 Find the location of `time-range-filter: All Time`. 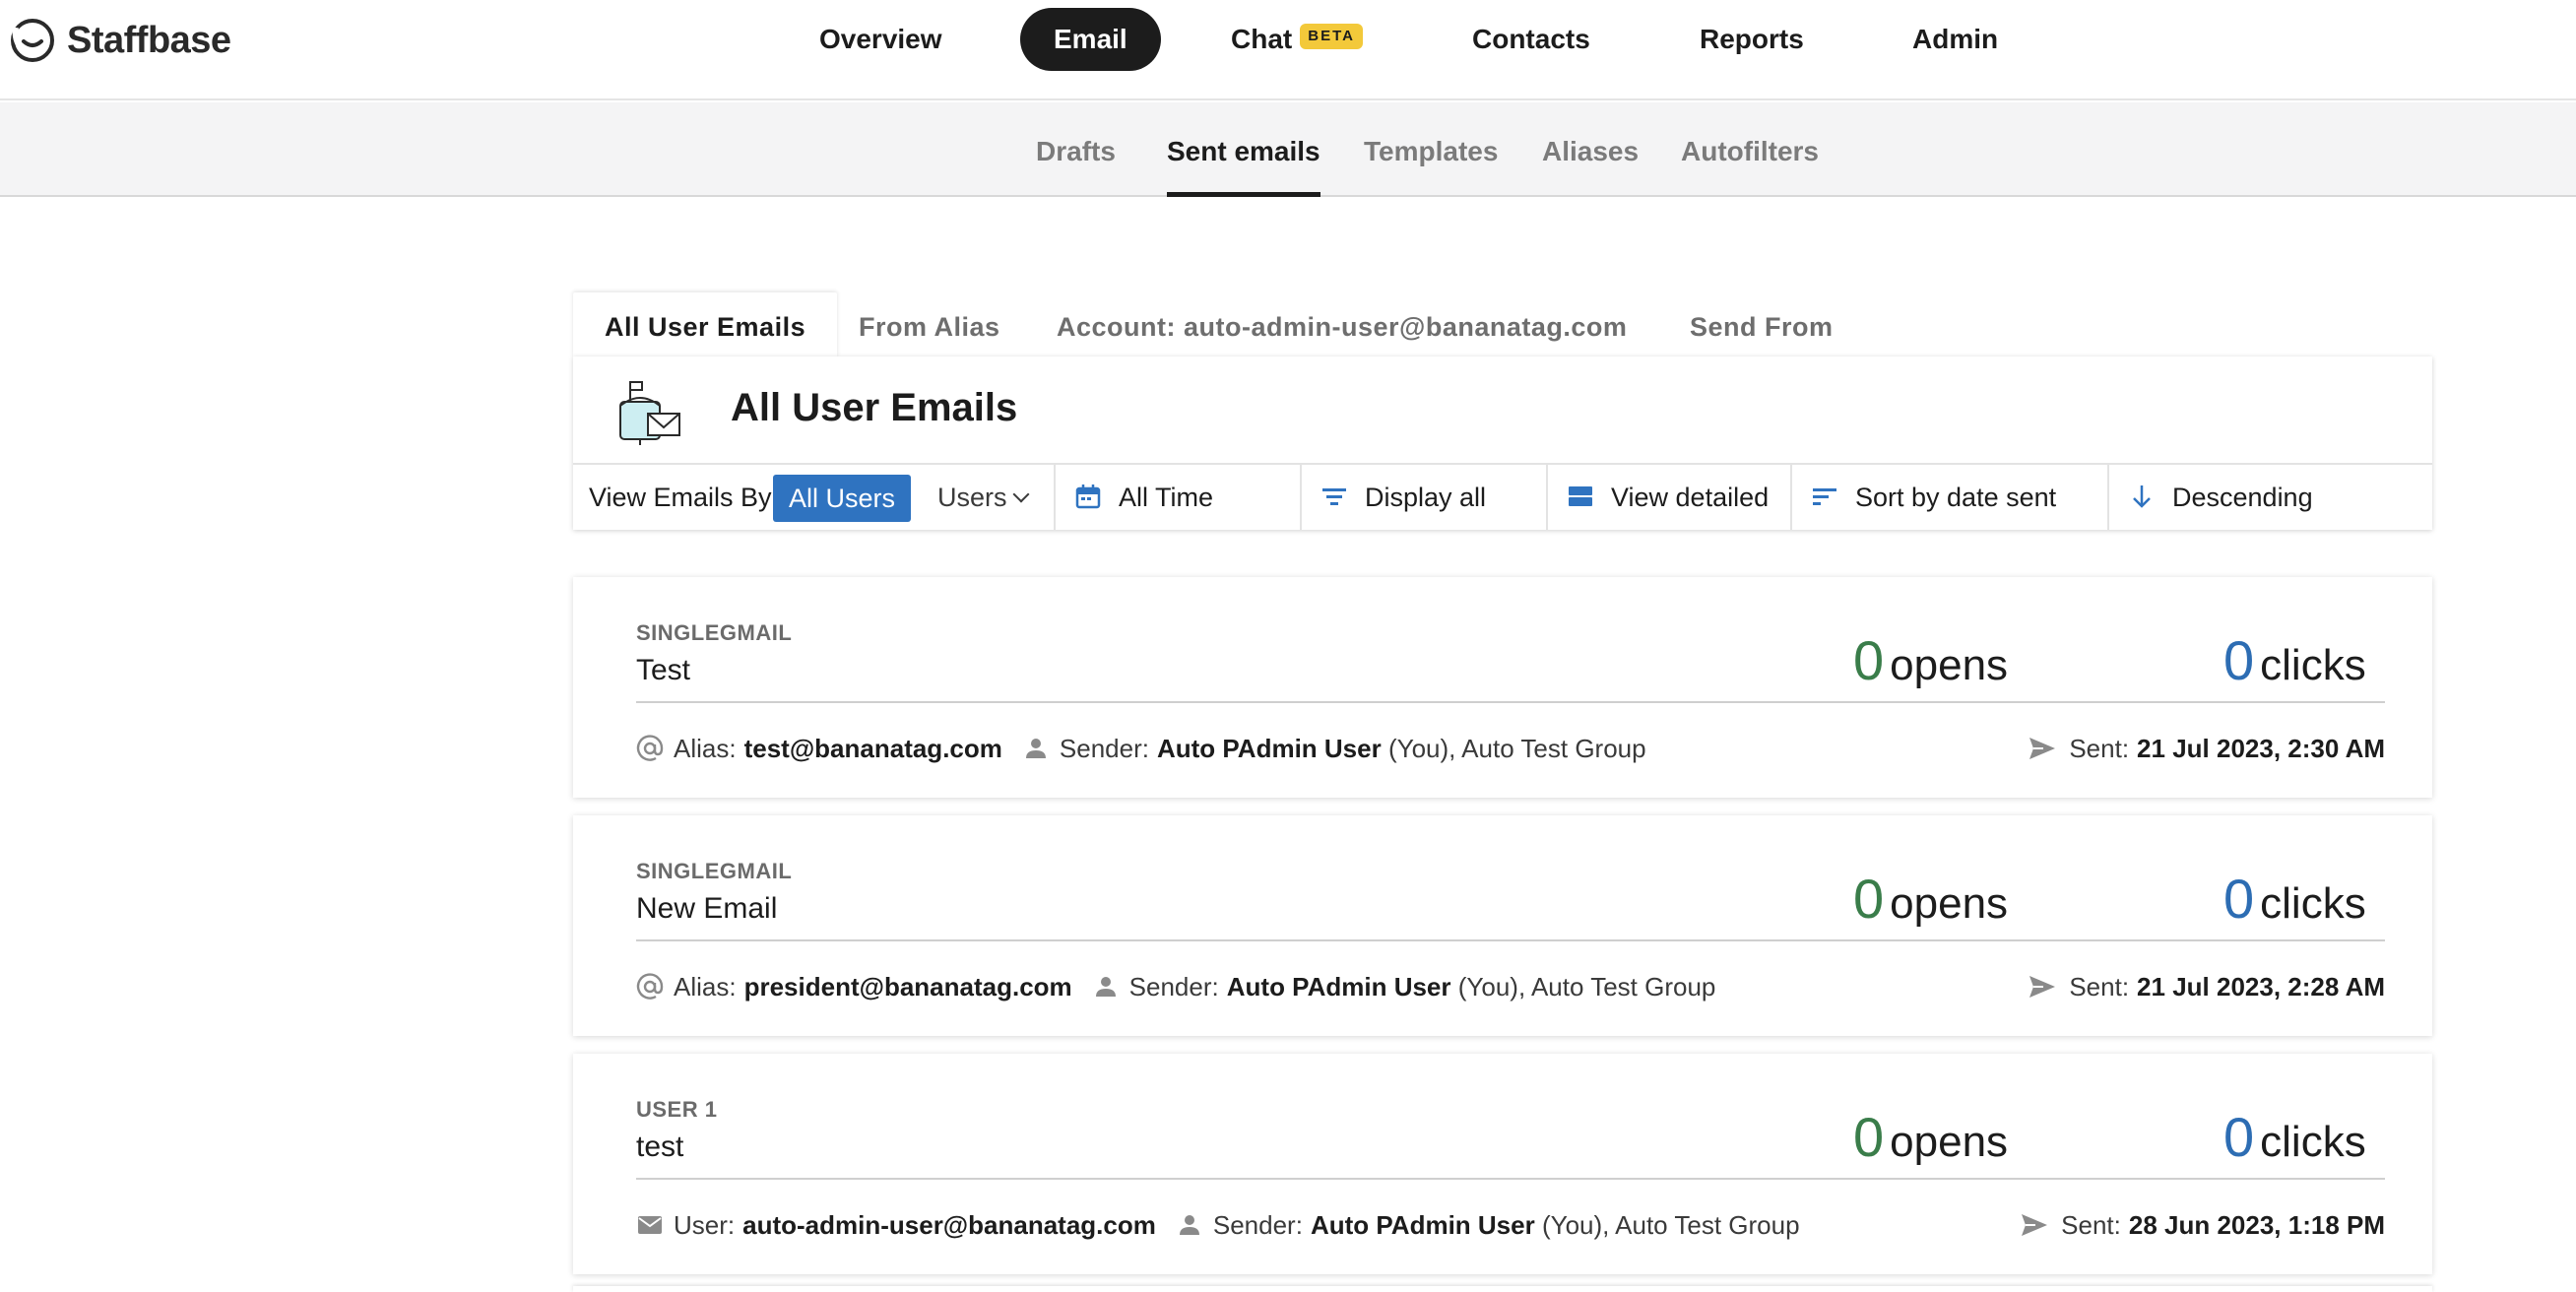

time-range-filter: All Time is located at coordinates (1177, 497).